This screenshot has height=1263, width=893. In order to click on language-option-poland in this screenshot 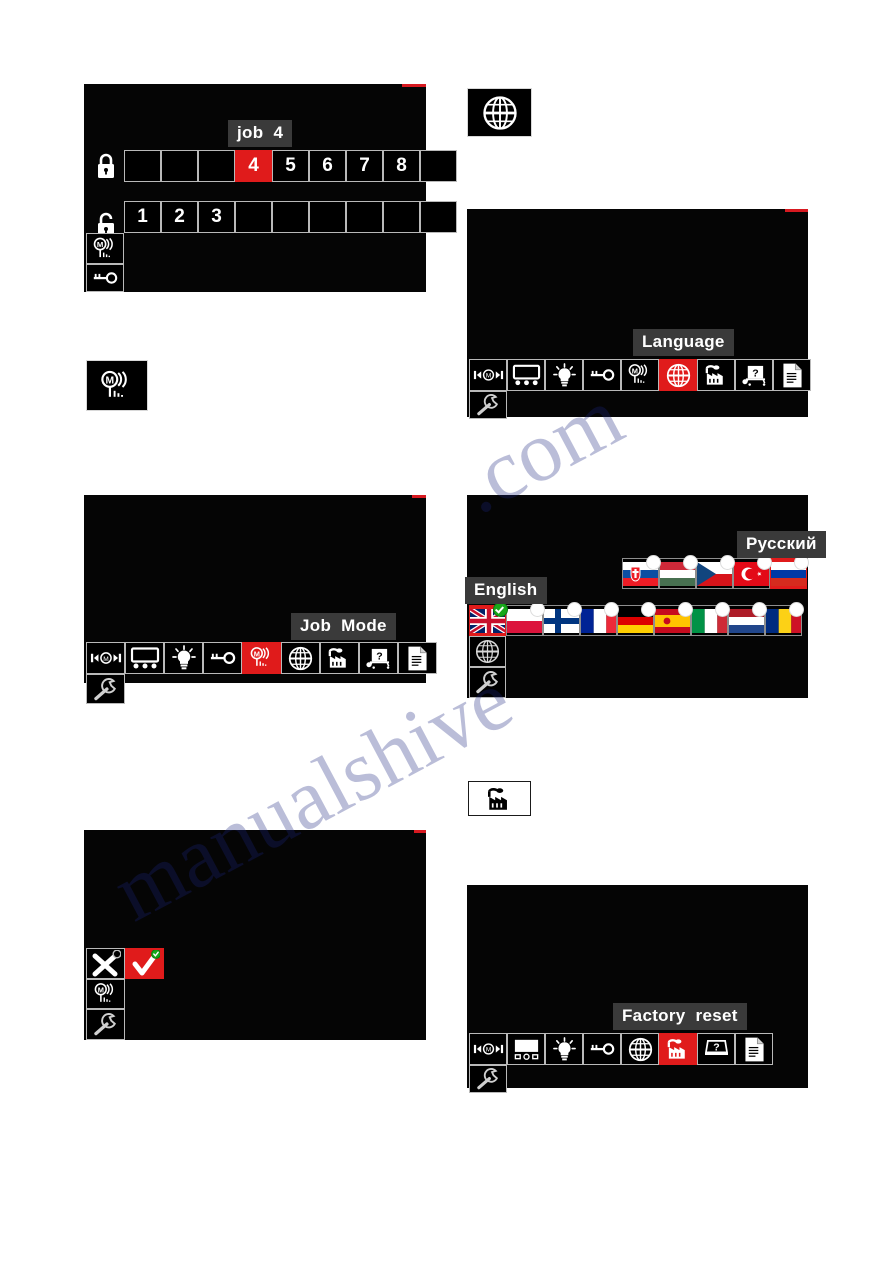, I will do `click(525, 619)`.